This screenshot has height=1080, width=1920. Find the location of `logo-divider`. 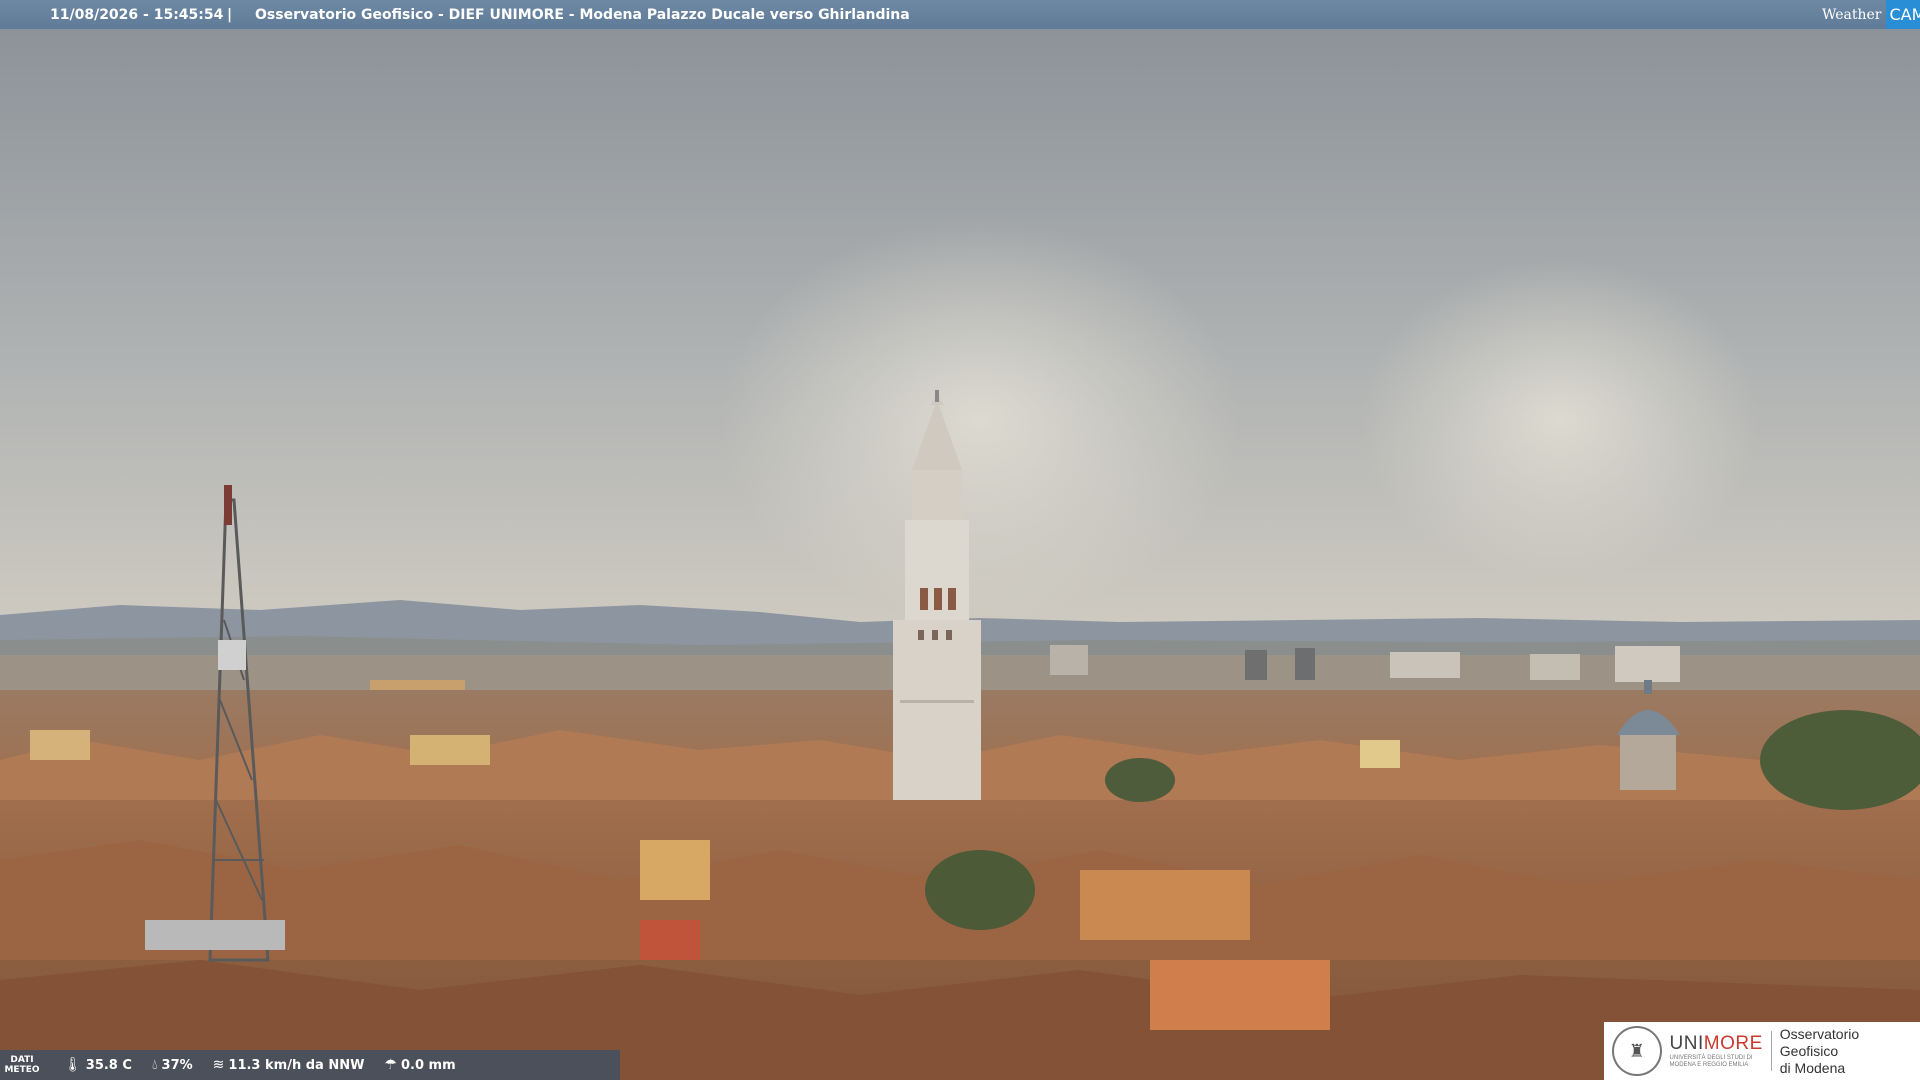

logo-divider is located at coordinates (1771, 1051).